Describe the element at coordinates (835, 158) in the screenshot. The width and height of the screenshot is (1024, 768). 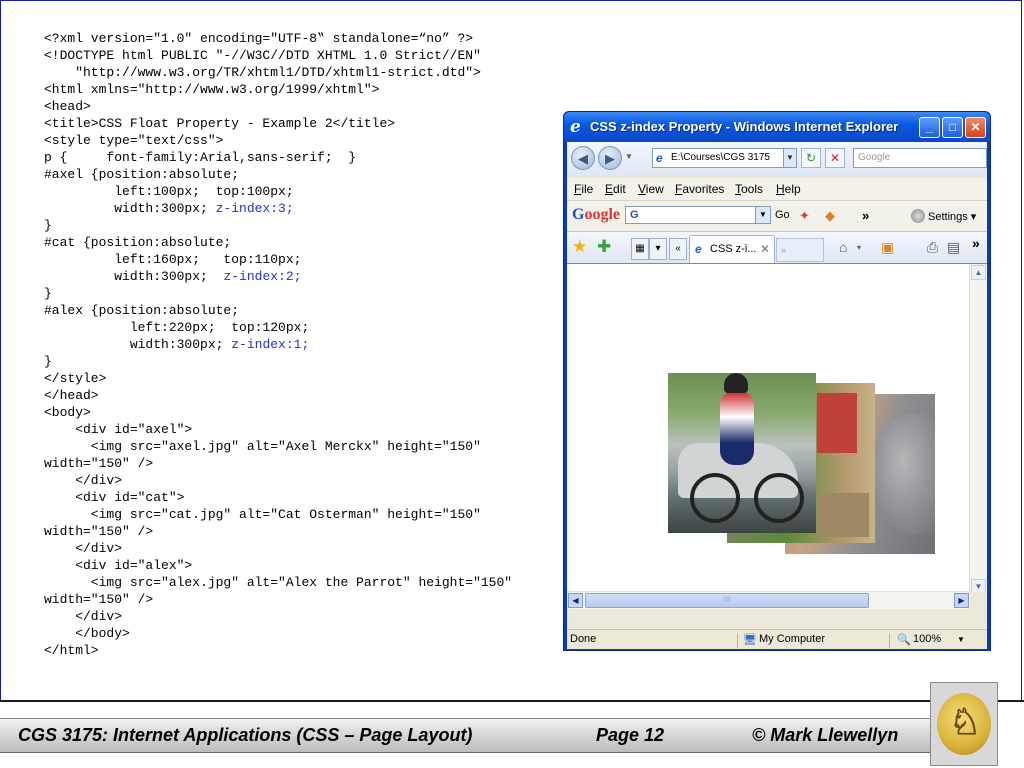
I see `stop-button: ✕` at that location.